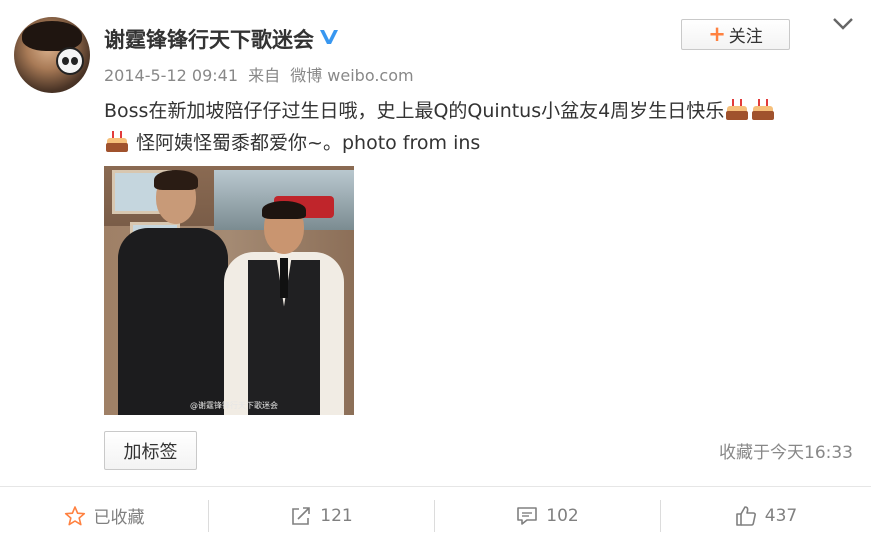 This screenshot has height=543, width=871. Describe the element at coordinates (786, 453) in the screenshot. I see `favorited-time: 收藏于今天16:33` at that location.